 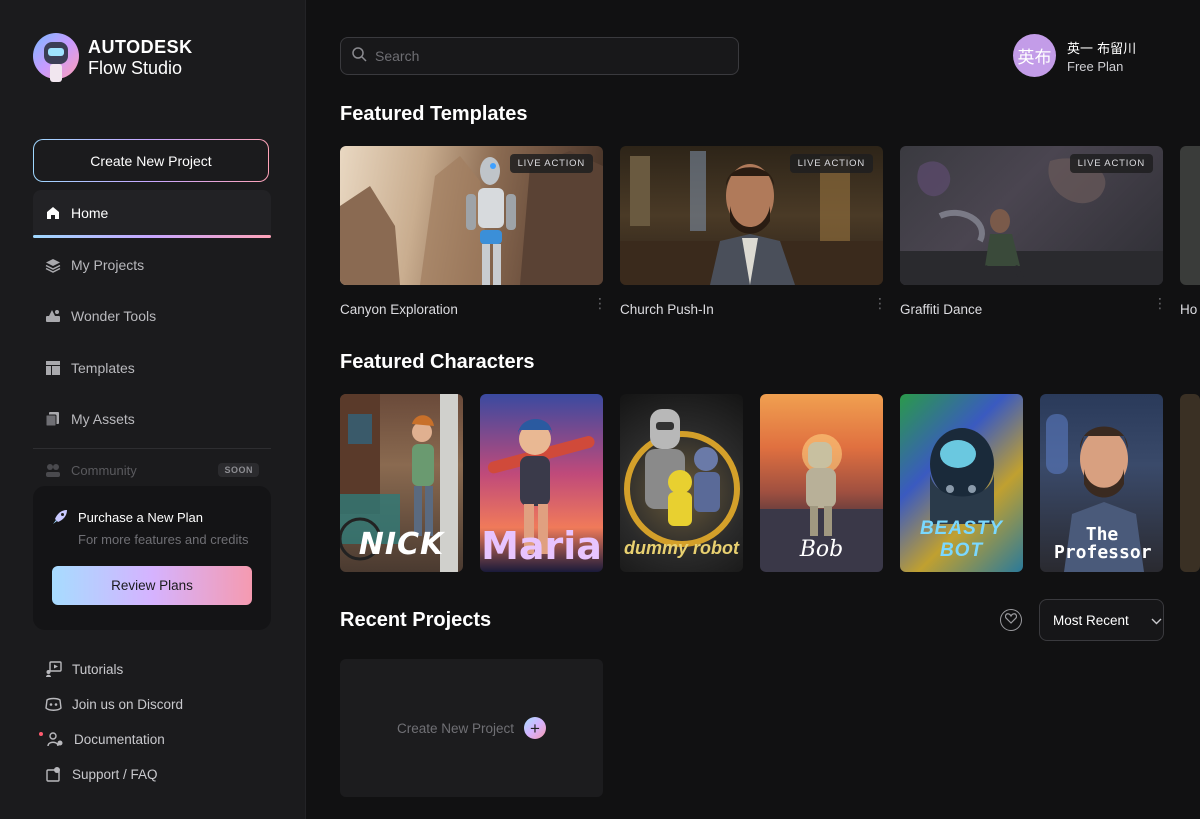 I want to click on templates-icon, so click(x=53, y=368).